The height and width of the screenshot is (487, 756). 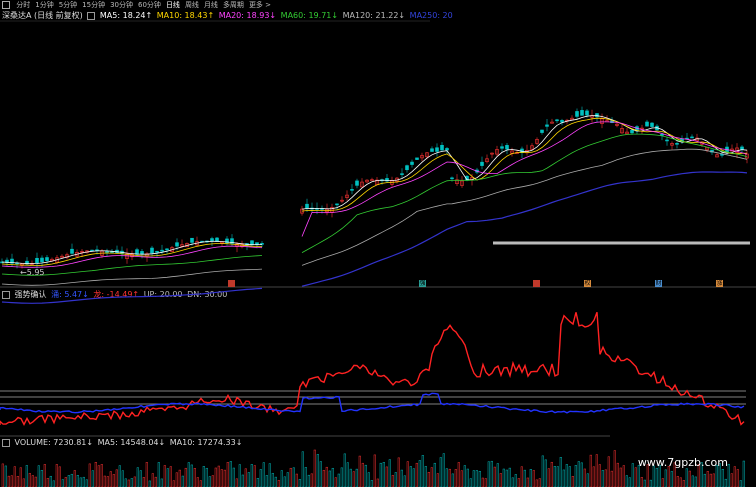 I want to click on event-marker: 财, so click(x=658, y=283).